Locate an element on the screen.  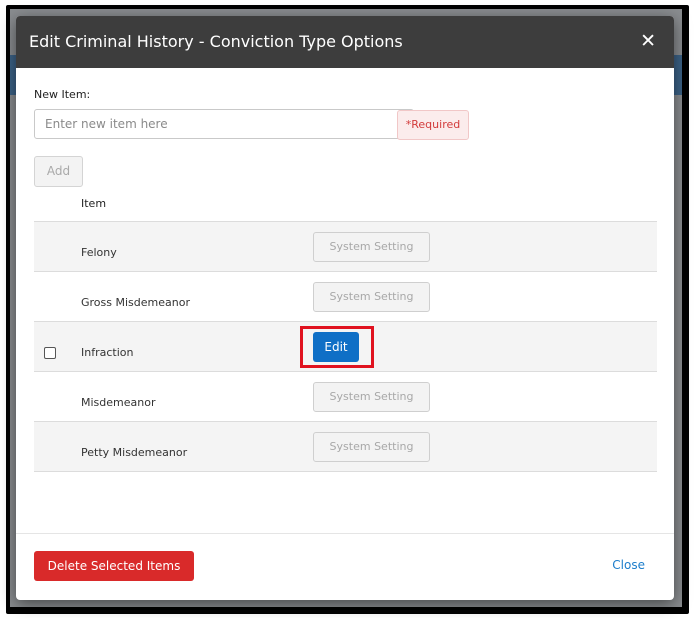
table-row: Infraction Edit is located at coordinates (345, 347).